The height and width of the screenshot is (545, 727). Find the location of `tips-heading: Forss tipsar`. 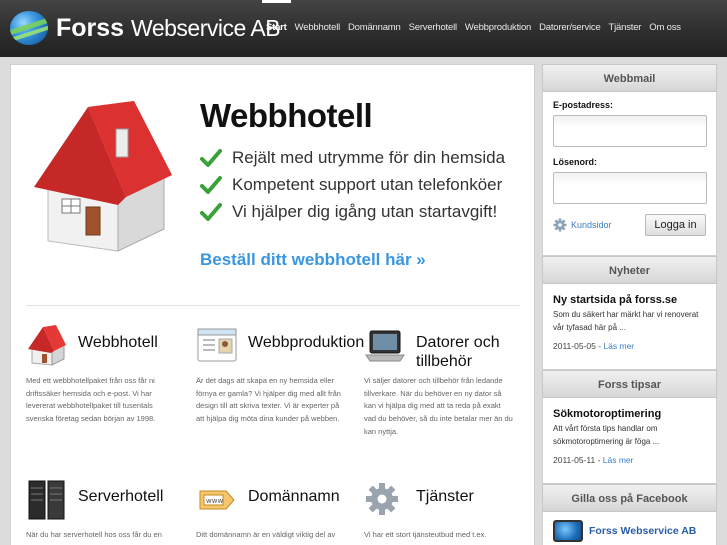

tips-heading: Forss tipsar is located at coordinates (629, 384).